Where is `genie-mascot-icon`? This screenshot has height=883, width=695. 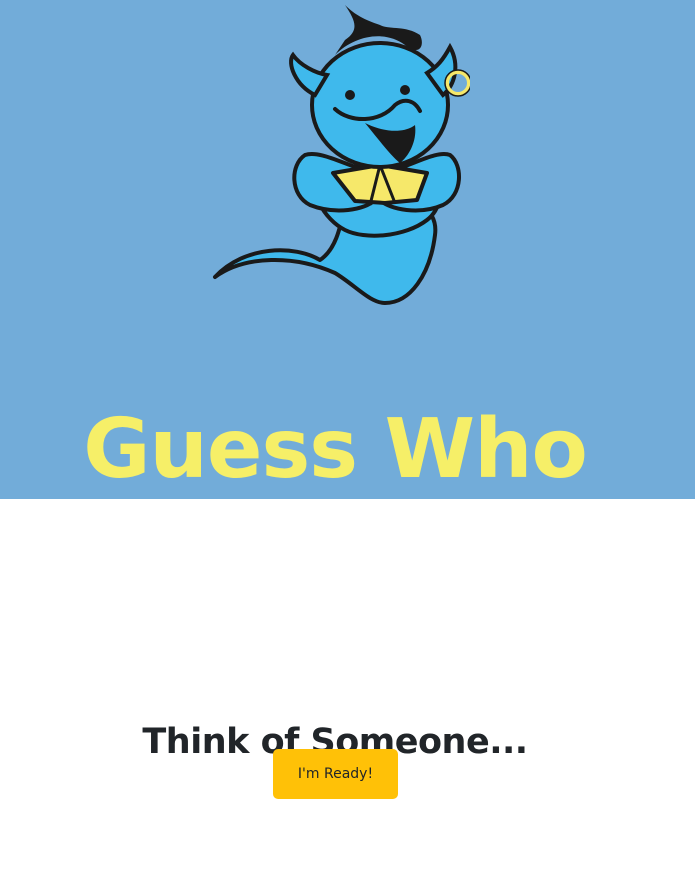
genie-mascot-icon is located at coordinates (341, 155).